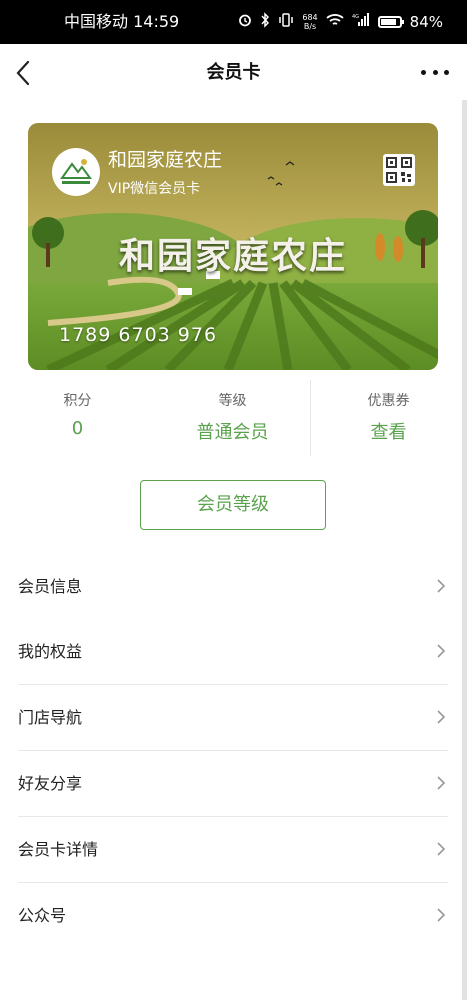  Describe the element at coordinates (233, 652) in the screenshot. I see `menu-item-my-benefits: 我的权益` at that location.